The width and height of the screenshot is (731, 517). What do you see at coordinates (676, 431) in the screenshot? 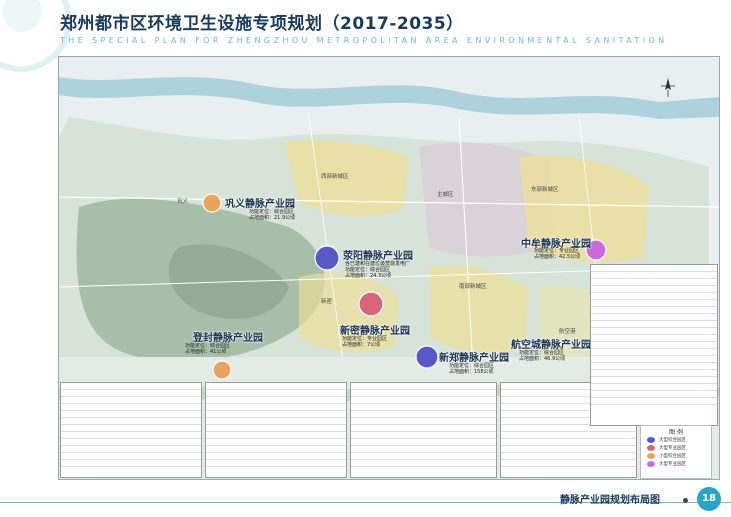
I see `legend-title: 图 例` at bounding box center [676, 431].